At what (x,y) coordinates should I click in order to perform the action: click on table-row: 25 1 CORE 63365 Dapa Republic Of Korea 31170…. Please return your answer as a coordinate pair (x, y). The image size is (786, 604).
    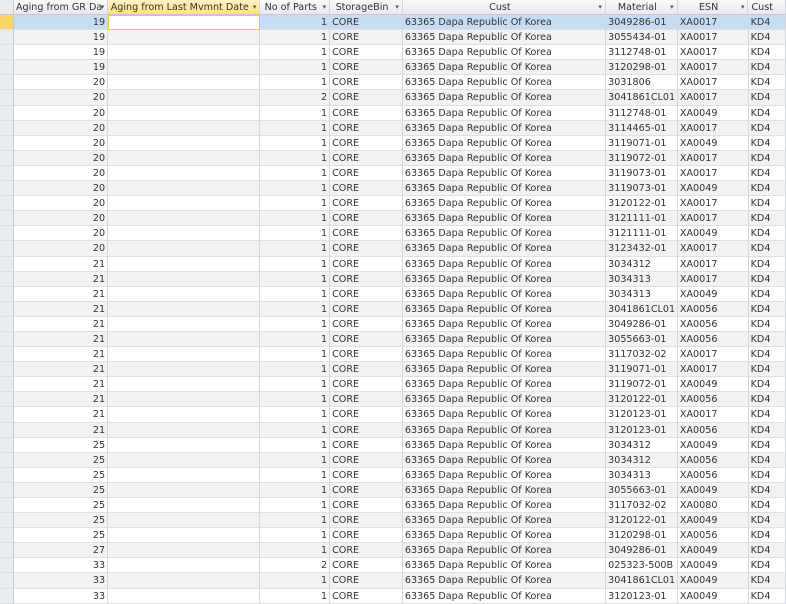
    Looking at the image, I should click on (393, 506).